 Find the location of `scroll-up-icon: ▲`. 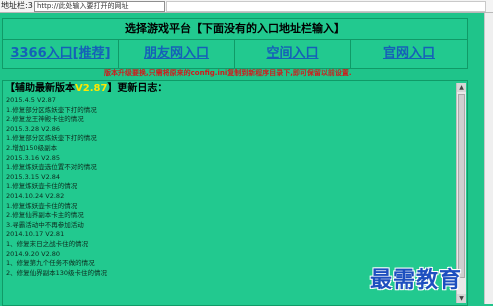

scroll-up-icon: ▲ is located at coordinates (461, 87).